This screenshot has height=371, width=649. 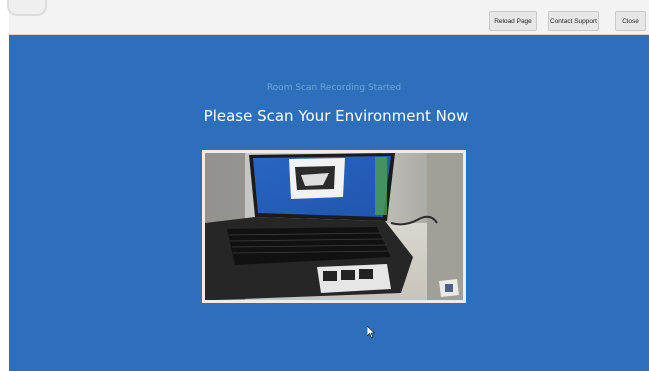 I want to click on close-button: Close, so click(x=630, y=21).